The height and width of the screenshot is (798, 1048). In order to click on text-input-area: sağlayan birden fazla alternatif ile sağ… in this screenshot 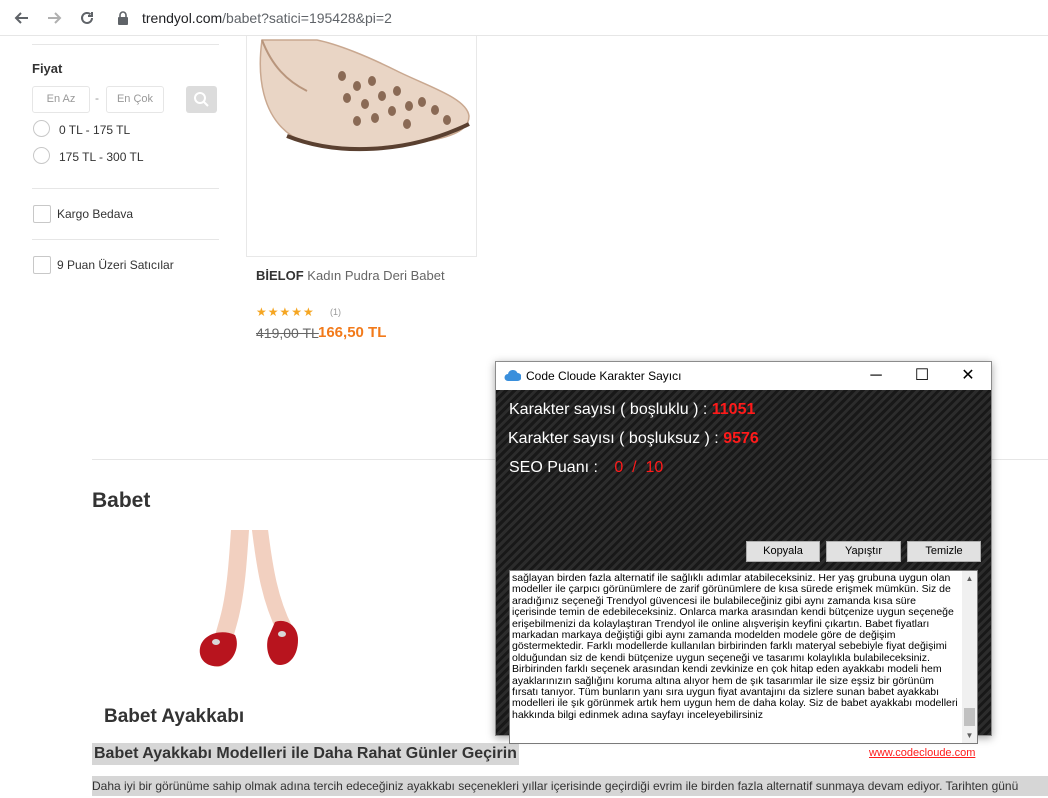, I will do `click(743, 657)`.